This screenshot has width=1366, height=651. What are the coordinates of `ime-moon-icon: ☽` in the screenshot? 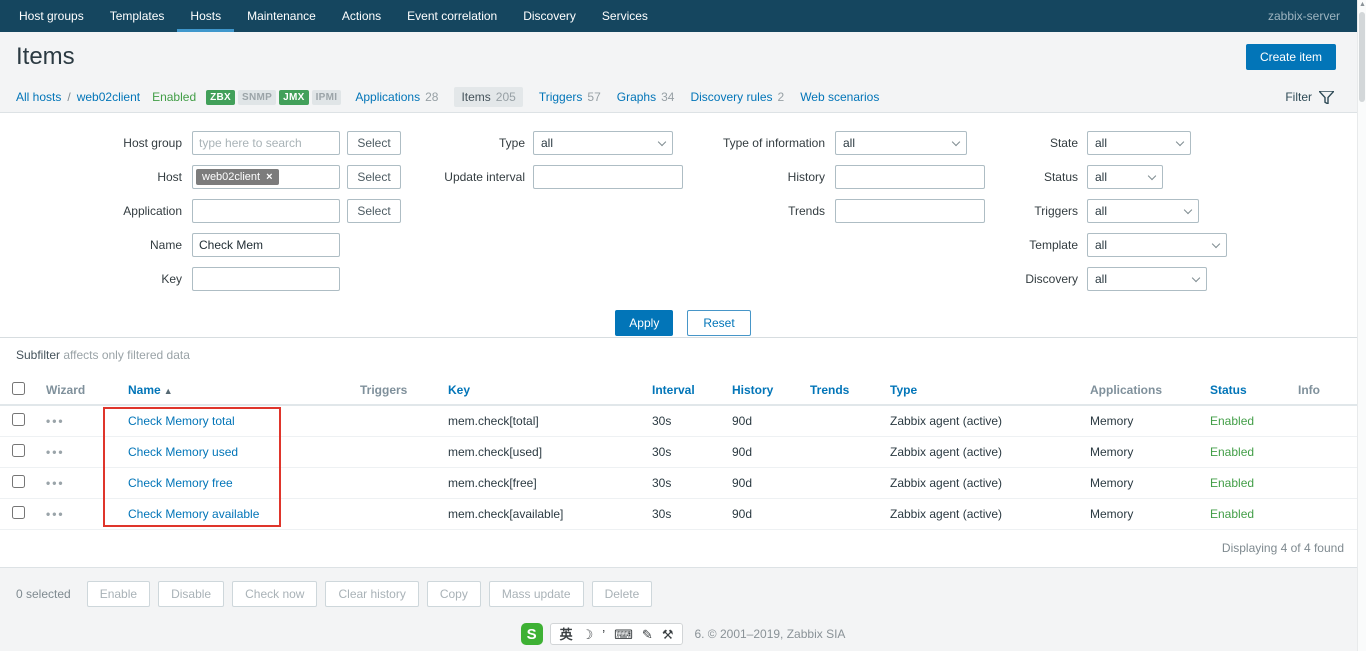 It's located at (588, 634).